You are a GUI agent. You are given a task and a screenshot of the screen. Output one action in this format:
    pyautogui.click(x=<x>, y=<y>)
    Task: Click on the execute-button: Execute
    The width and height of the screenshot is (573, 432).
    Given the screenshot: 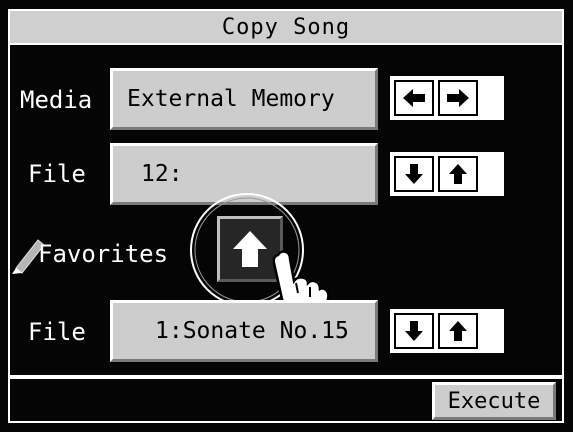 What is the action you would take?
    pyautogui.click(x=494, y=401)
    